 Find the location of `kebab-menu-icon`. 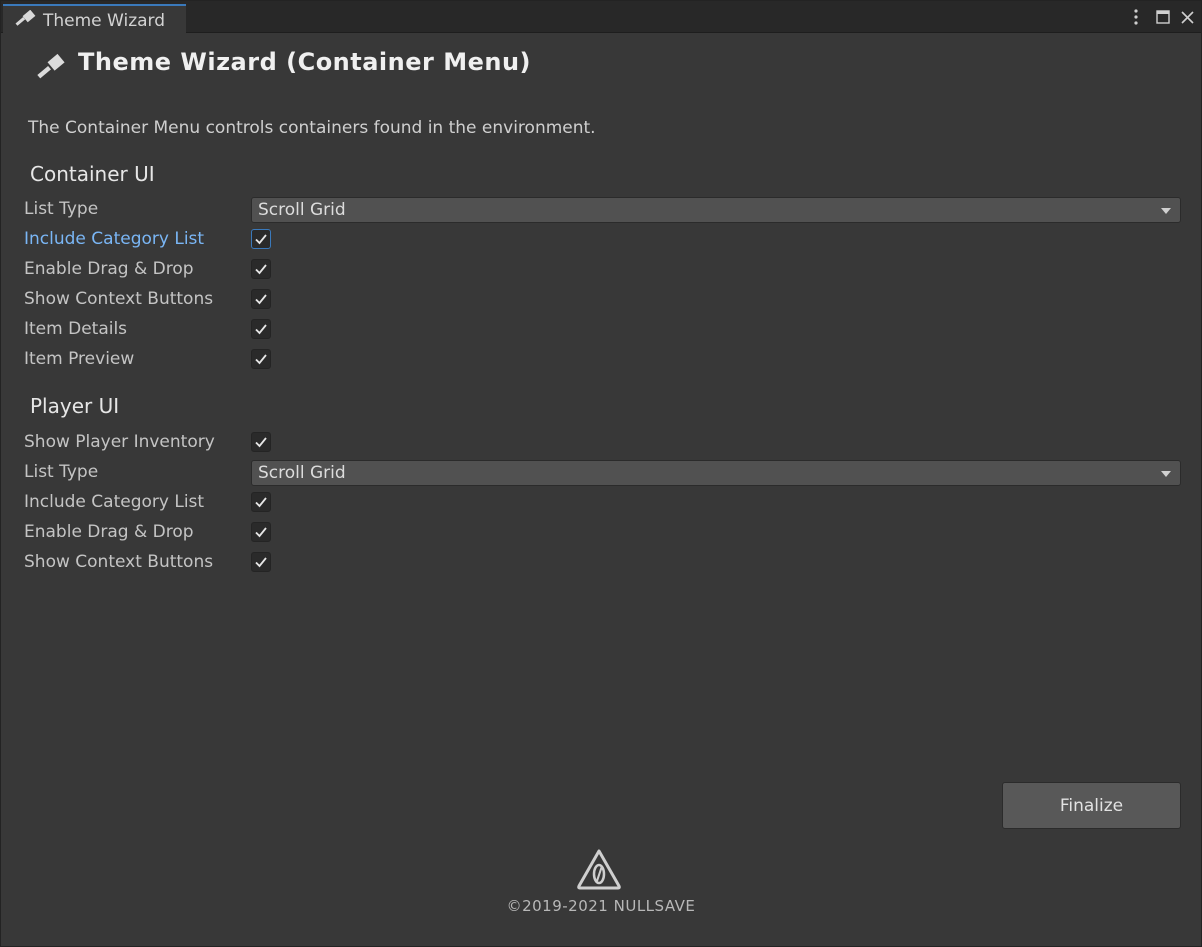

kebab-menu-icon is located at coordinates (1136, 17).